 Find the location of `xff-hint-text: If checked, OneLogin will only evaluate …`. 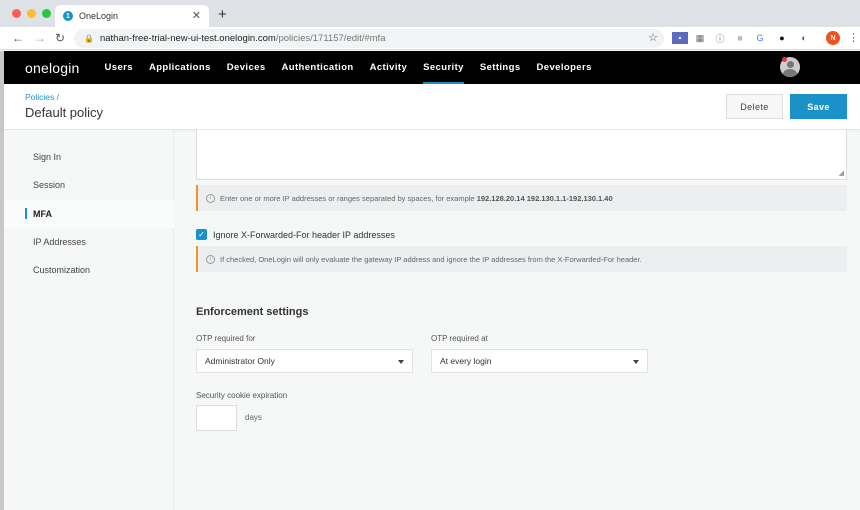

xff-hint-text: If checked, OneLogin will only evaluate … is located at coordinates (431, 259).